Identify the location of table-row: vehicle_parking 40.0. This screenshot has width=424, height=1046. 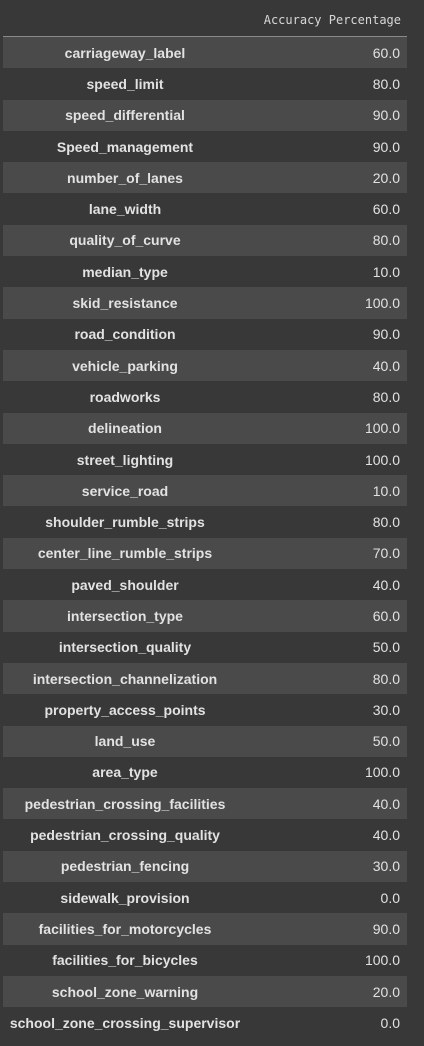
(205, 365).